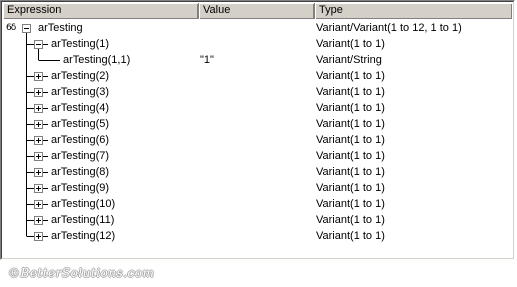 The image size is (517, 287). What do you see at coordinates (80, 172) in the screenshot?
I see `expression-cell: arTesting(8)` at bounding box center [80, 172].